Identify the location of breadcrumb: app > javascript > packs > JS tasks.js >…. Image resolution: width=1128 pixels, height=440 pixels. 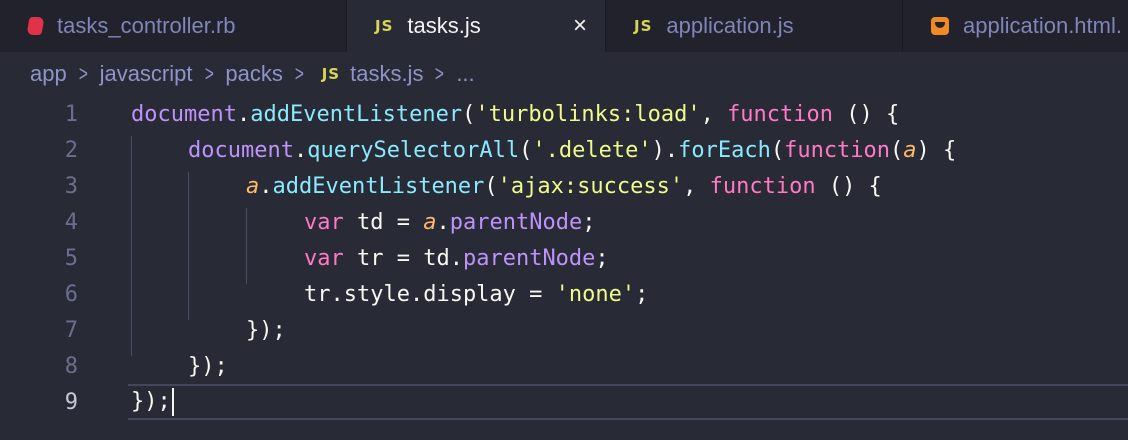
(564, 74).